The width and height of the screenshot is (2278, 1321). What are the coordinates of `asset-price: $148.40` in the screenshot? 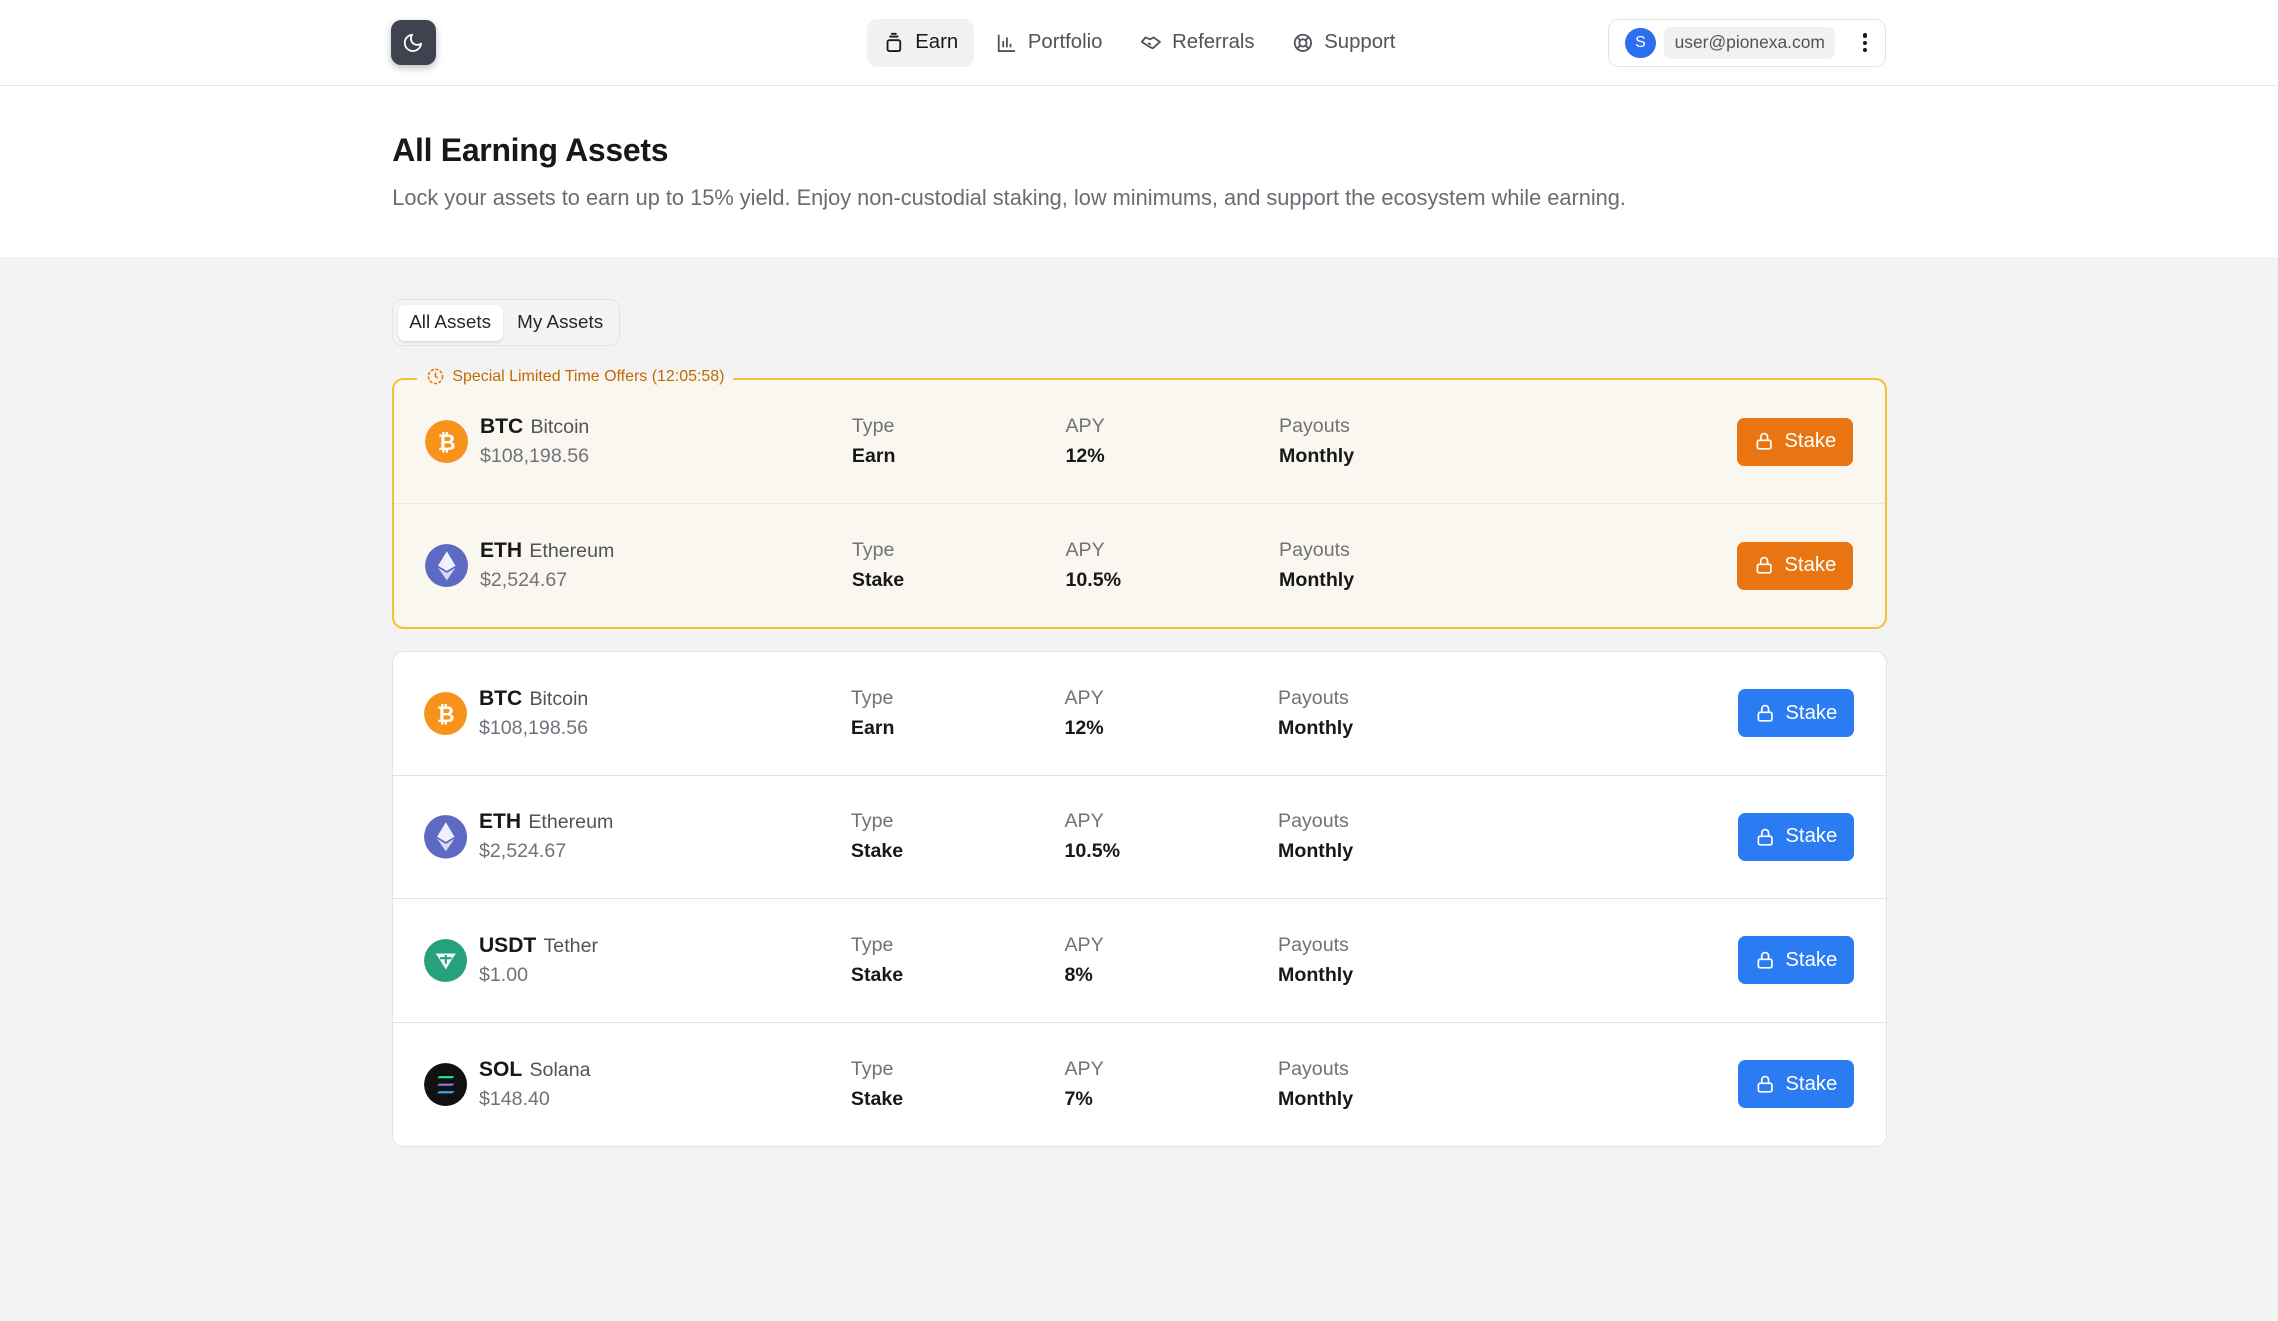 It's located at (514, 1098).